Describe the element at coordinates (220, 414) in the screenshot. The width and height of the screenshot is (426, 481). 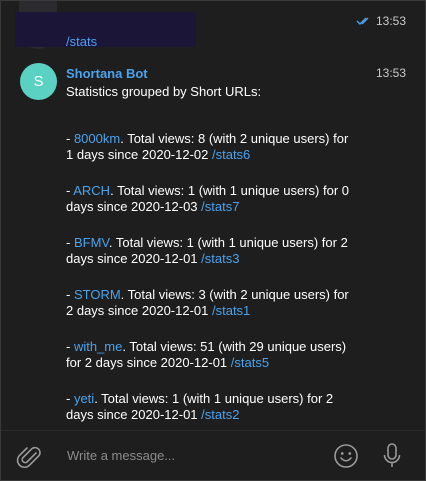
I see `stats-command-link: /stats2` at that location.